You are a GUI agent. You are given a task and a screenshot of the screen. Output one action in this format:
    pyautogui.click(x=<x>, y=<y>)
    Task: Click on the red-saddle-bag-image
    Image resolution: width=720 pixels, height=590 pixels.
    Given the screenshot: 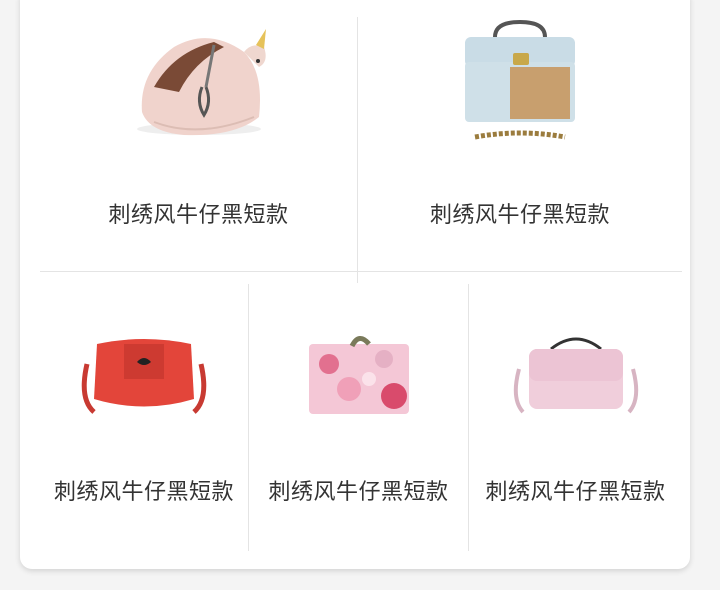 What is the action you would take?
    pyautogui.click(x=144, y=376)
    